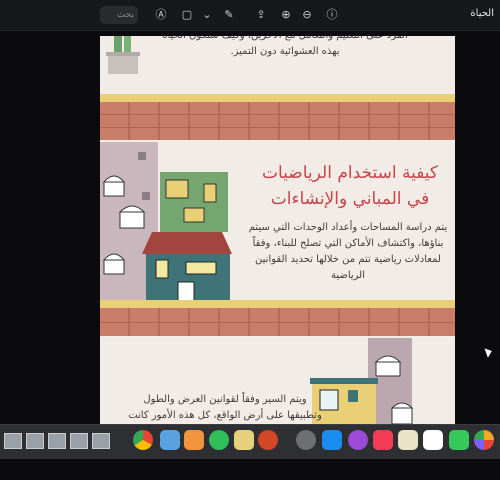  Describe the element at coordinates (119, 15) in the screenshot. I see `search-field: بحث` at that location.